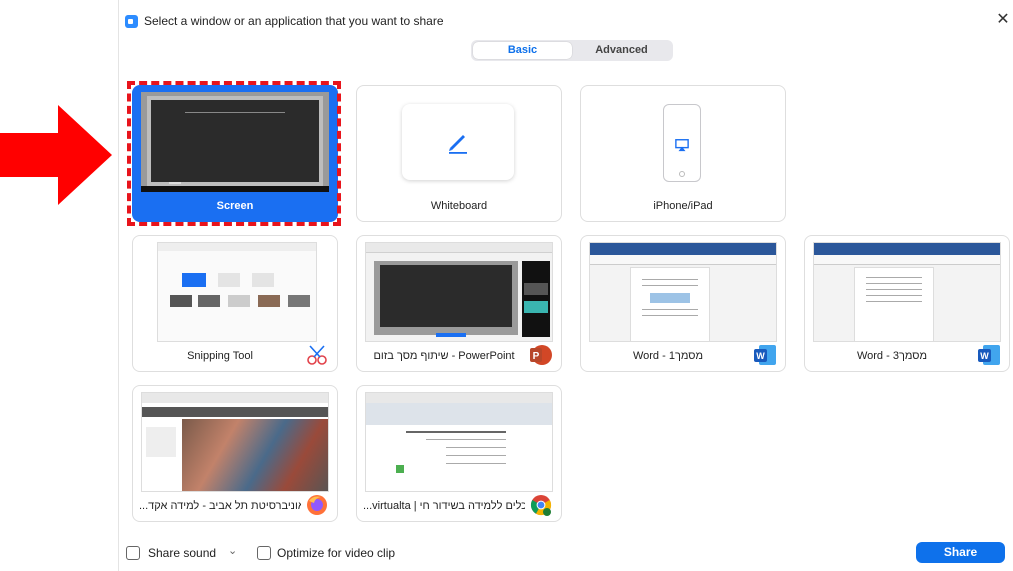  I want to click on tile-whiteboard: Whiteboard, so click(459, 153).